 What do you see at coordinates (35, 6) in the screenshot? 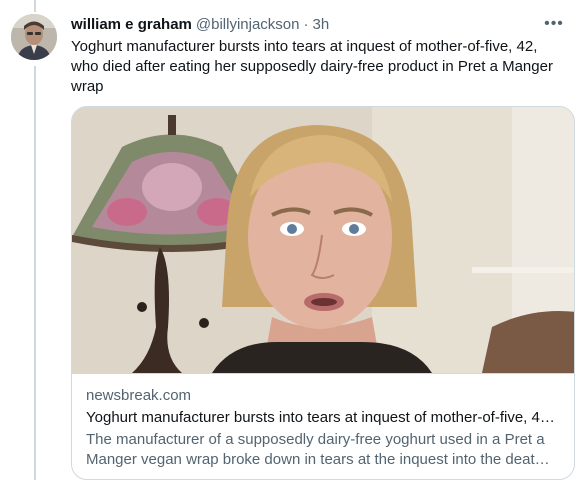
I see `thread-line-top` at bounding box center [35, 6].